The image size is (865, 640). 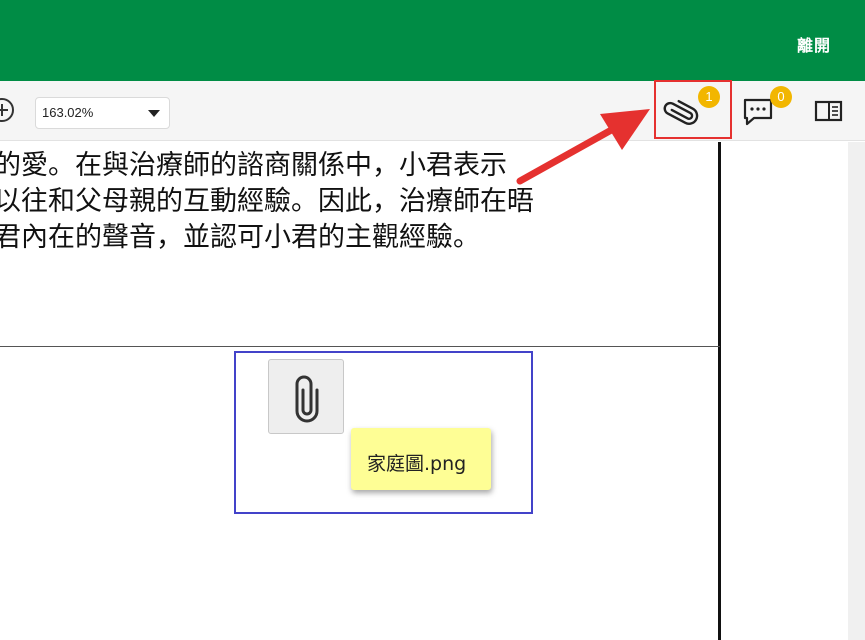 What do you see at coordinates (102, 113) in the screenshot?
I see `zoom-select: 163.02%` at bounding box center [102, 113].